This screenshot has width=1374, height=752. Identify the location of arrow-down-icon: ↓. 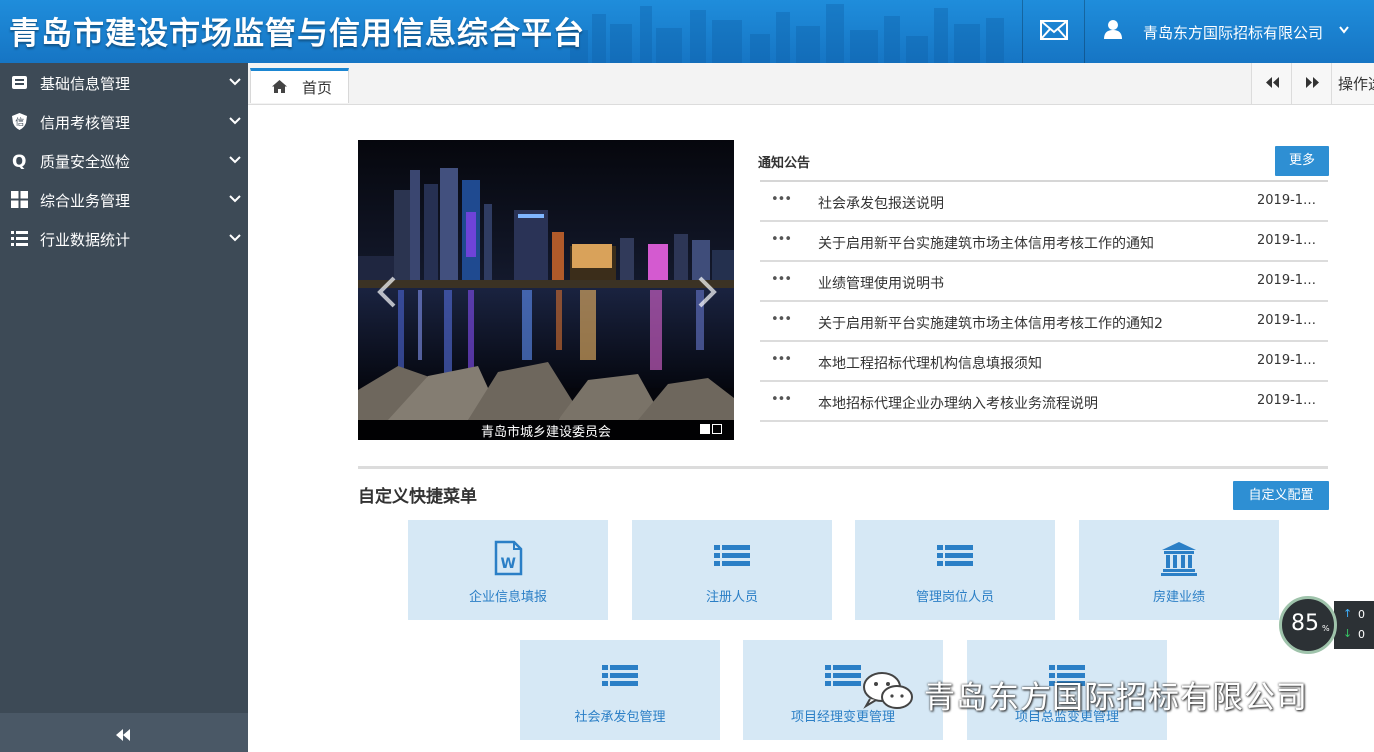
(1348, 633).